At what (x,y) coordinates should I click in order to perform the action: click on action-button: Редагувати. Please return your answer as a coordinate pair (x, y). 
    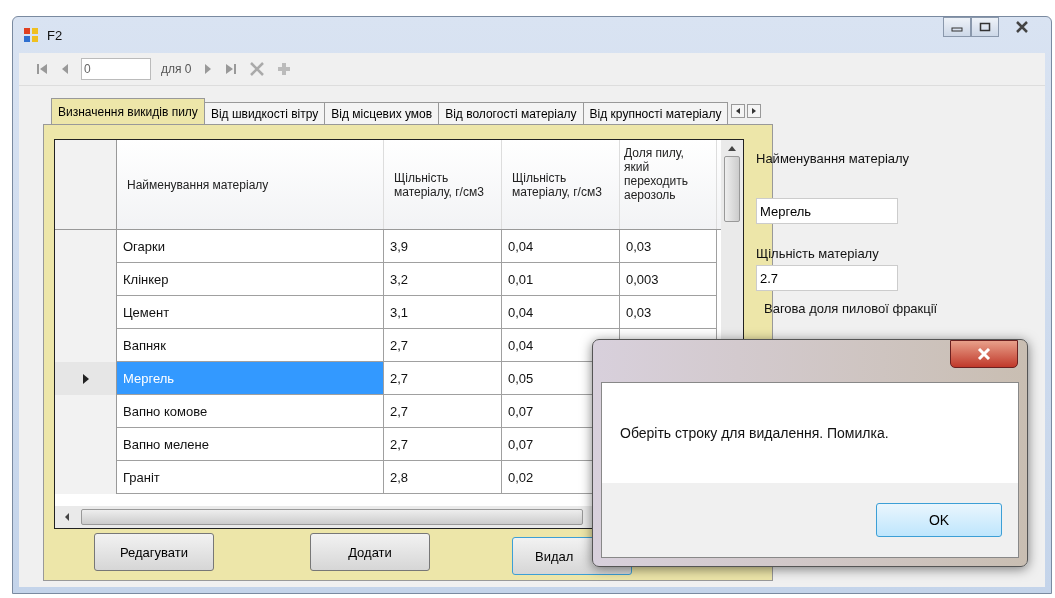
    Looking at the image, I should click on (154, 552).